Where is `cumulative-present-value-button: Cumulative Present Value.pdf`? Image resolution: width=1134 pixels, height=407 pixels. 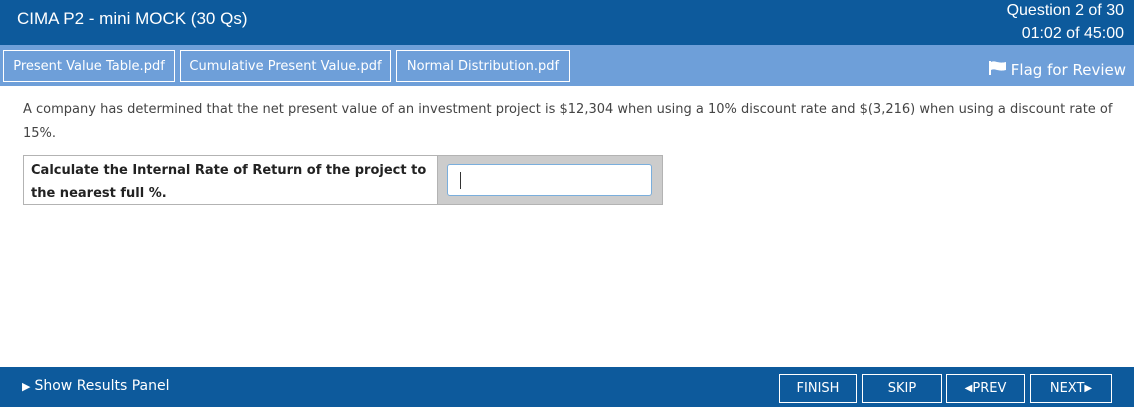
cumulative-present-value-button: Cumulative Present Value.pdf is located at coordinates (285, 66).